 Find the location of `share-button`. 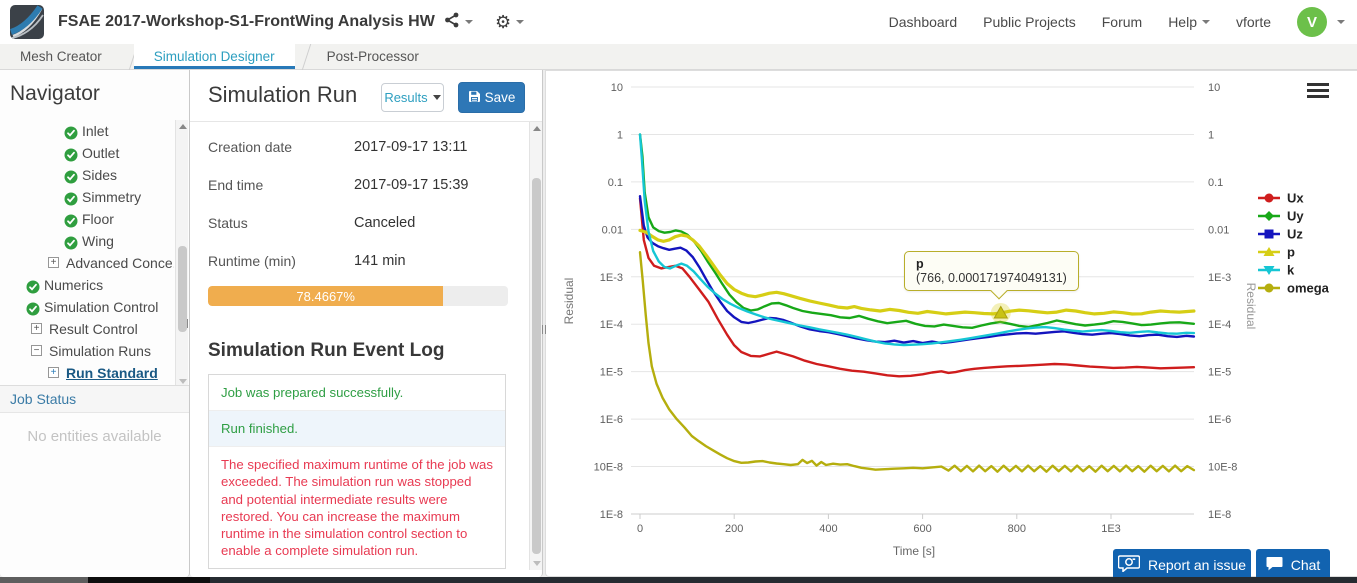

share-button is located at coordinates (458, 22).